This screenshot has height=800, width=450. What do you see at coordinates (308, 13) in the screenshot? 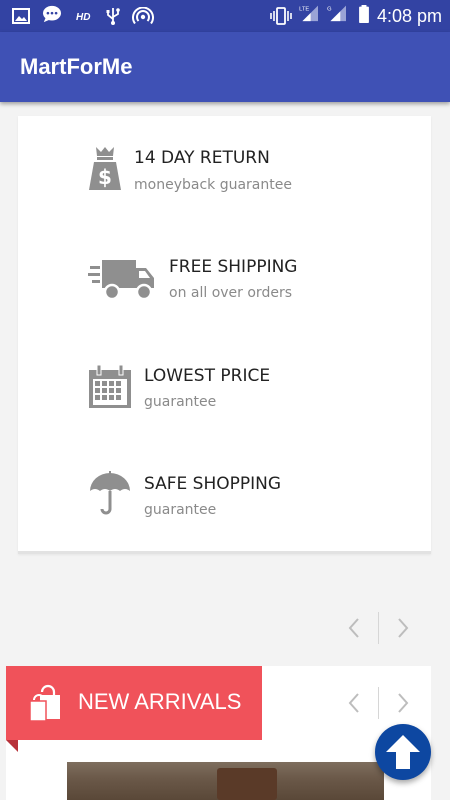
I see `lte-signal-icon: LTE` at bounding box center [308, 13].